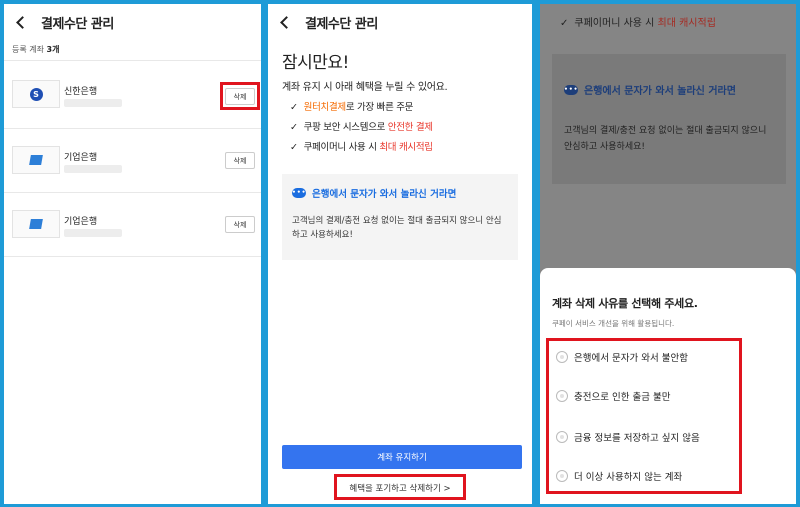 The image size is (800, 507). I want to click on account-count: 등록 계좌 3개, so click(36, 49).